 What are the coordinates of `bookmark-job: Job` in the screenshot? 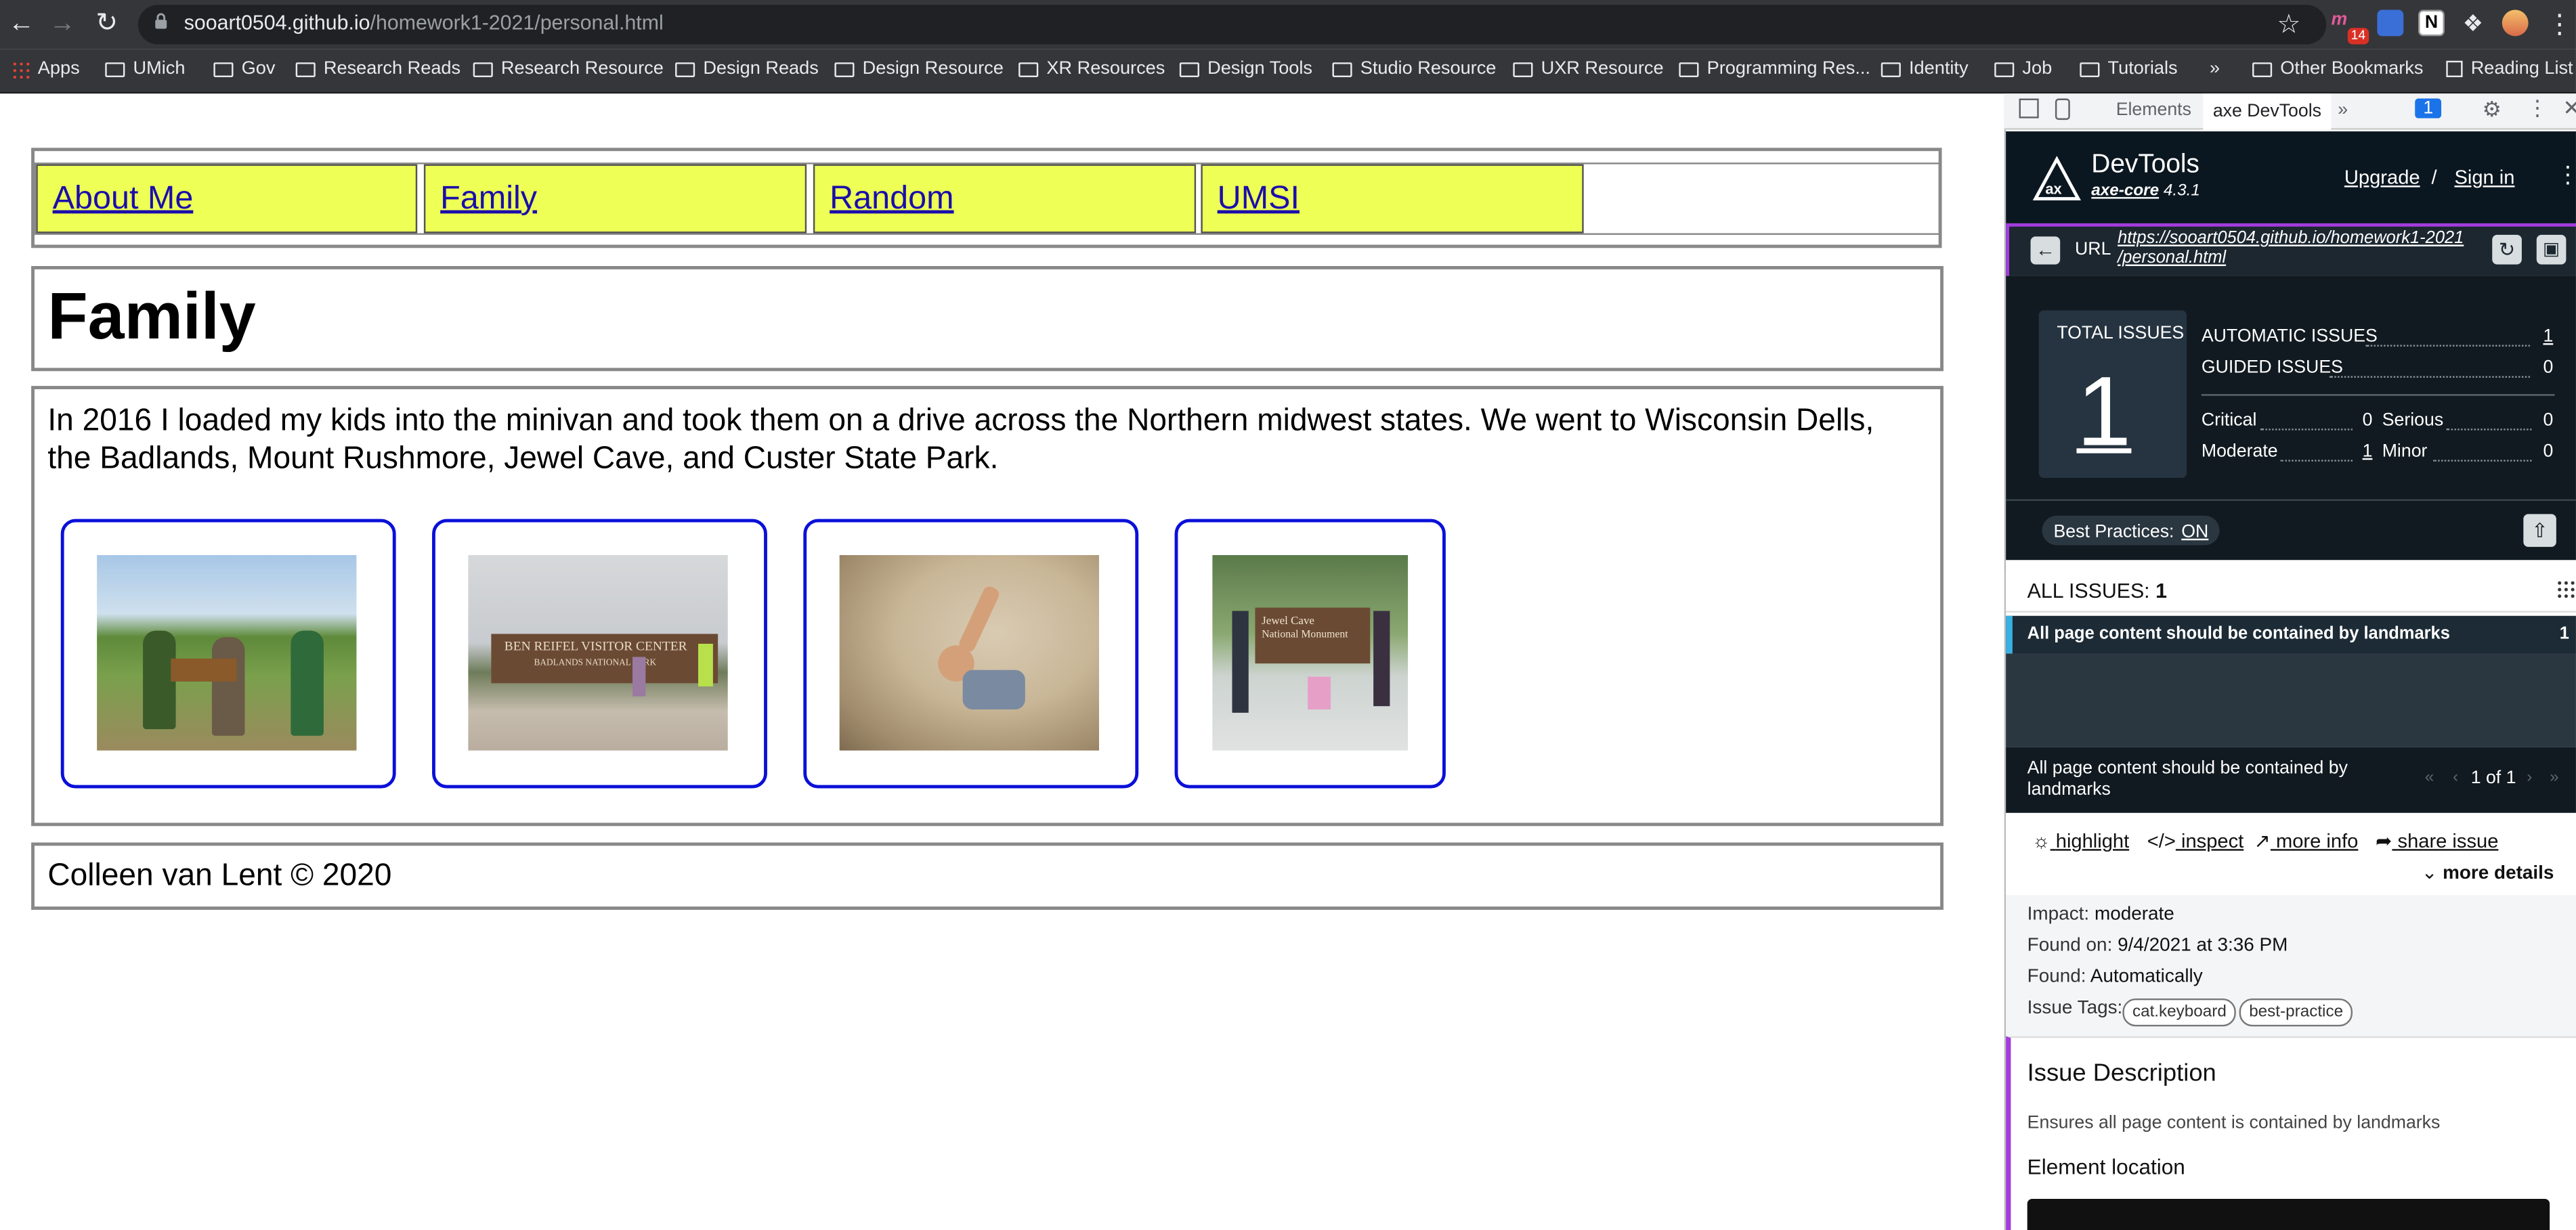 It's located at (2023, 69).